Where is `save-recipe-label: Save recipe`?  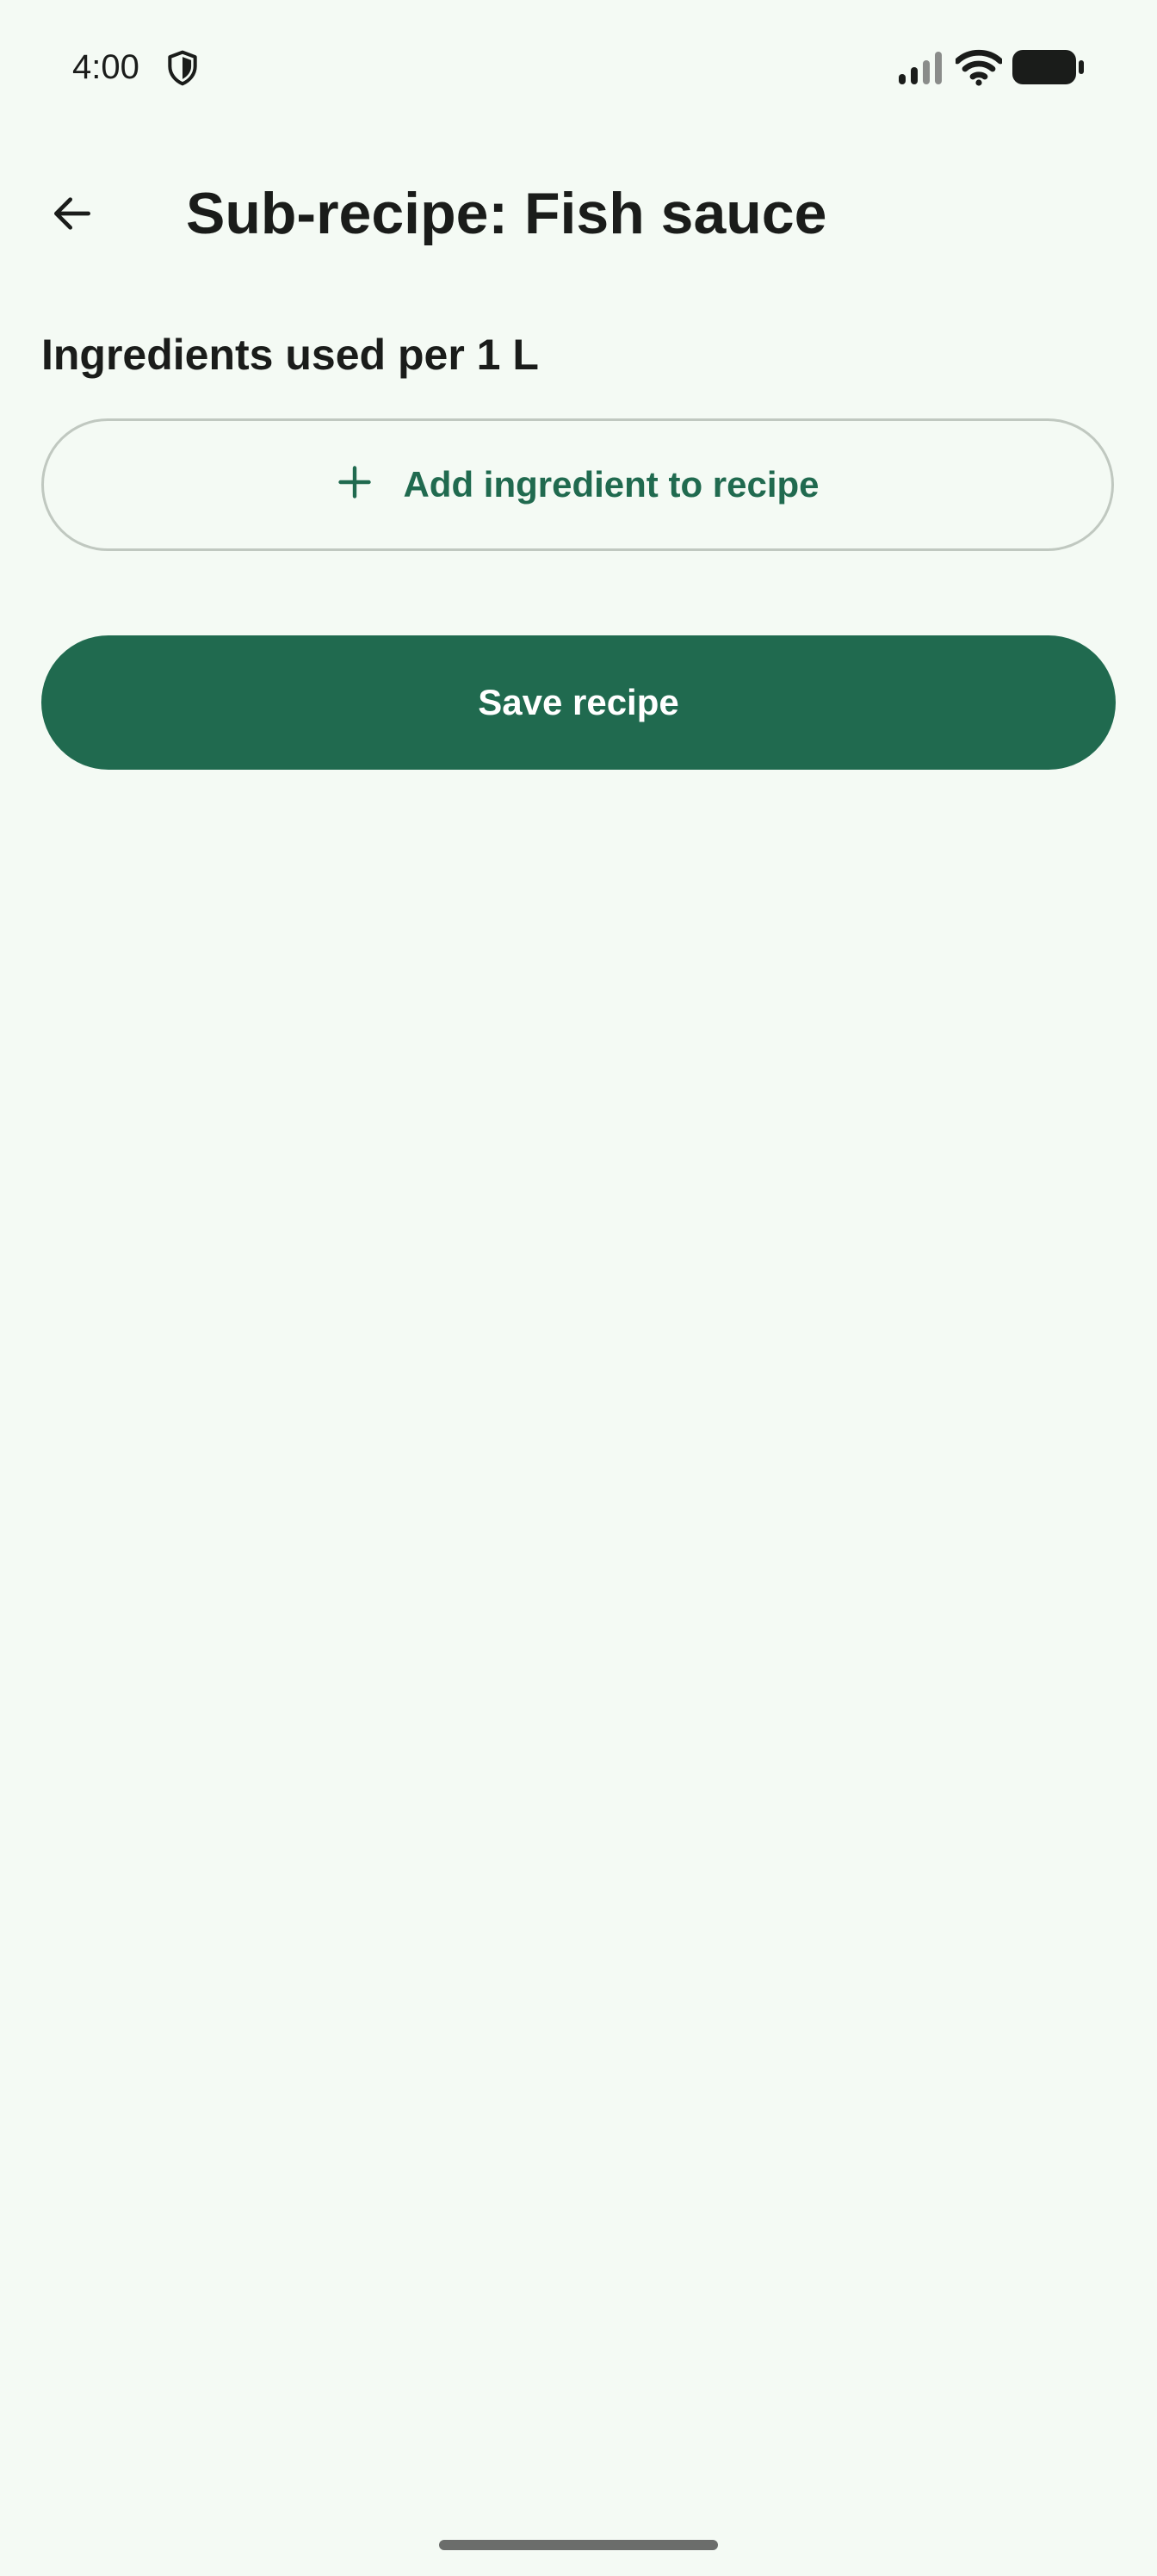
save-recipe-label: Save recipe is located at coordinates (579, 702).